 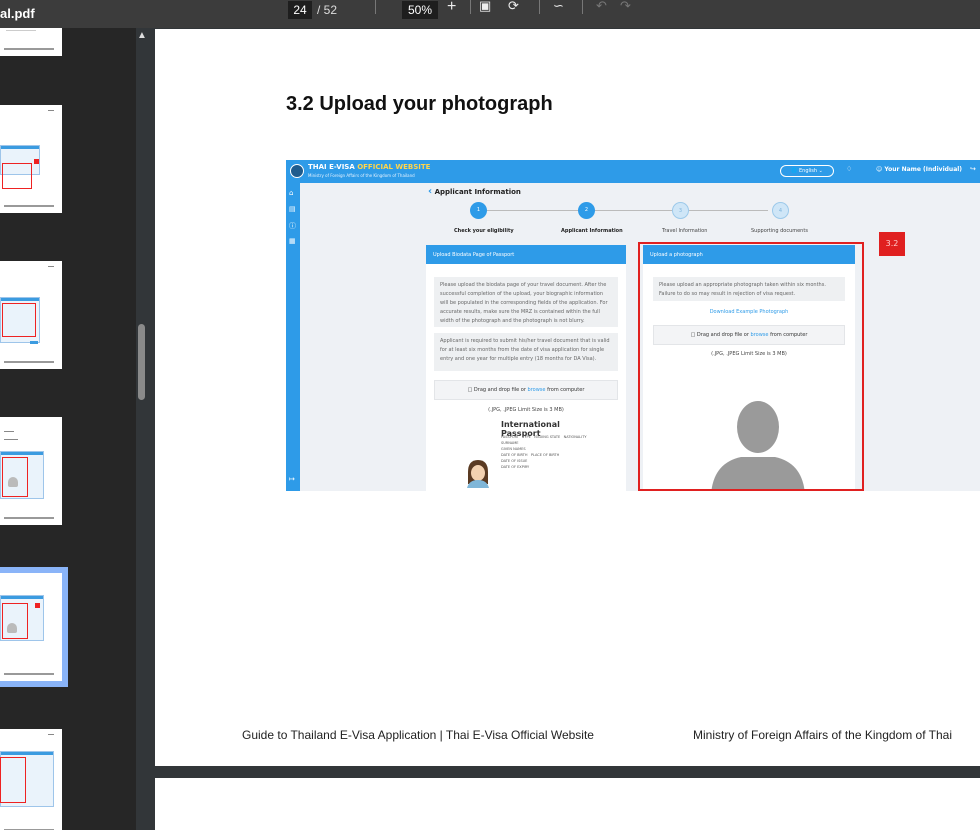 What do you see at coordinates (292, 479) in the screenshot?
I see `expand-icon: ↦` at bounding box center [292, 479].